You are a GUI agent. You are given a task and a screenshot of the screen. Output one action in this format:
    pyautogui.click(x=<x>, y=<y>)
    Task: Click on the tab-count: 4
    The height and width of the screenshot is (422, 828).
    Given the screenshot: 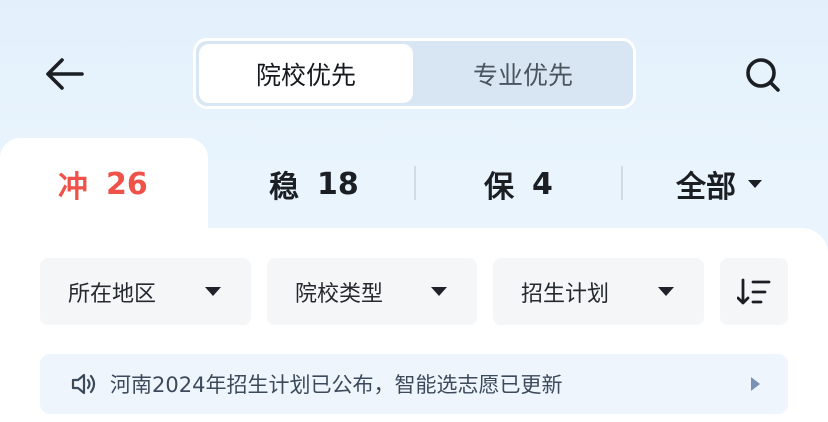 What is the action you would take?
    pyautogui.click(x=542, y=184)
    